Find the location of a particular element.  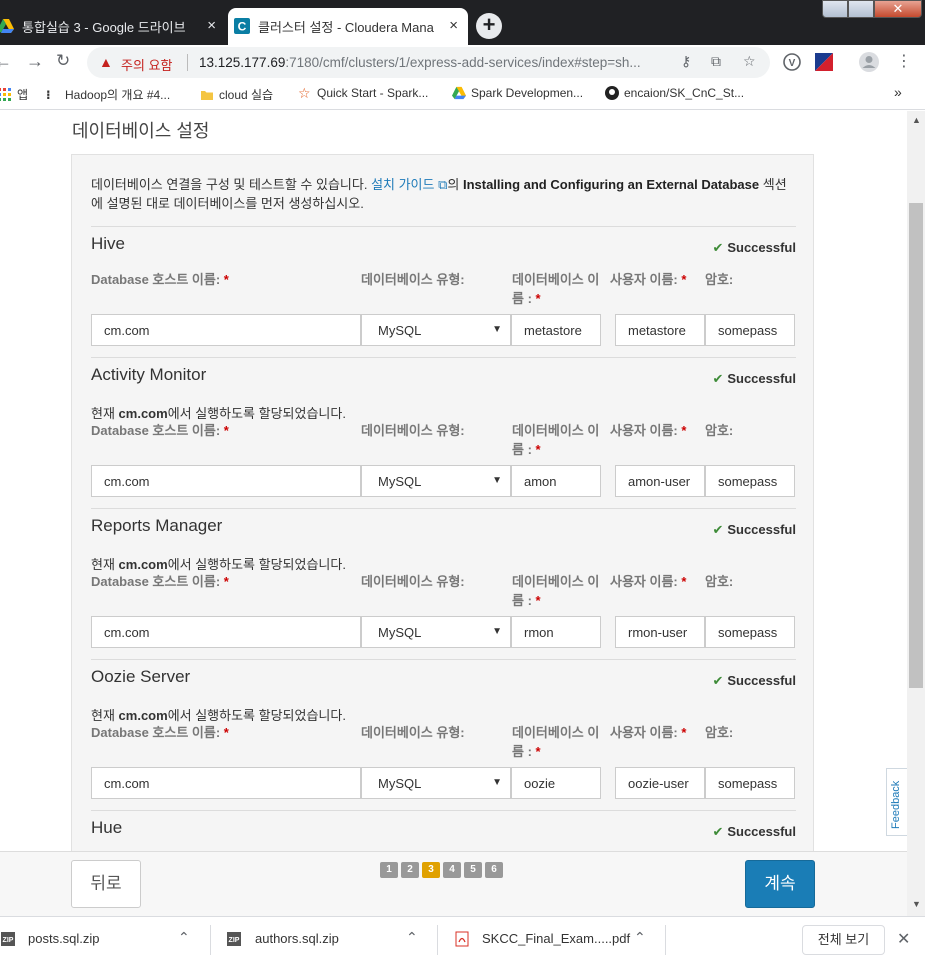

bookmark-cloud: cloud 실습 is located at coordinates (236, 94).